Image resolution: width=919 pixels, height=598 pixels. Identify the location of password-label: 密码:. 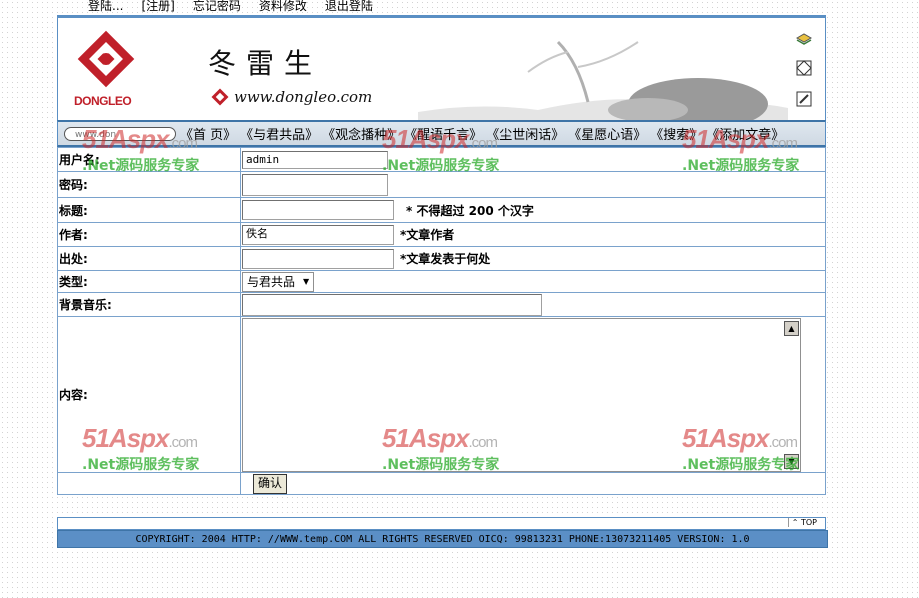
(149, 184).